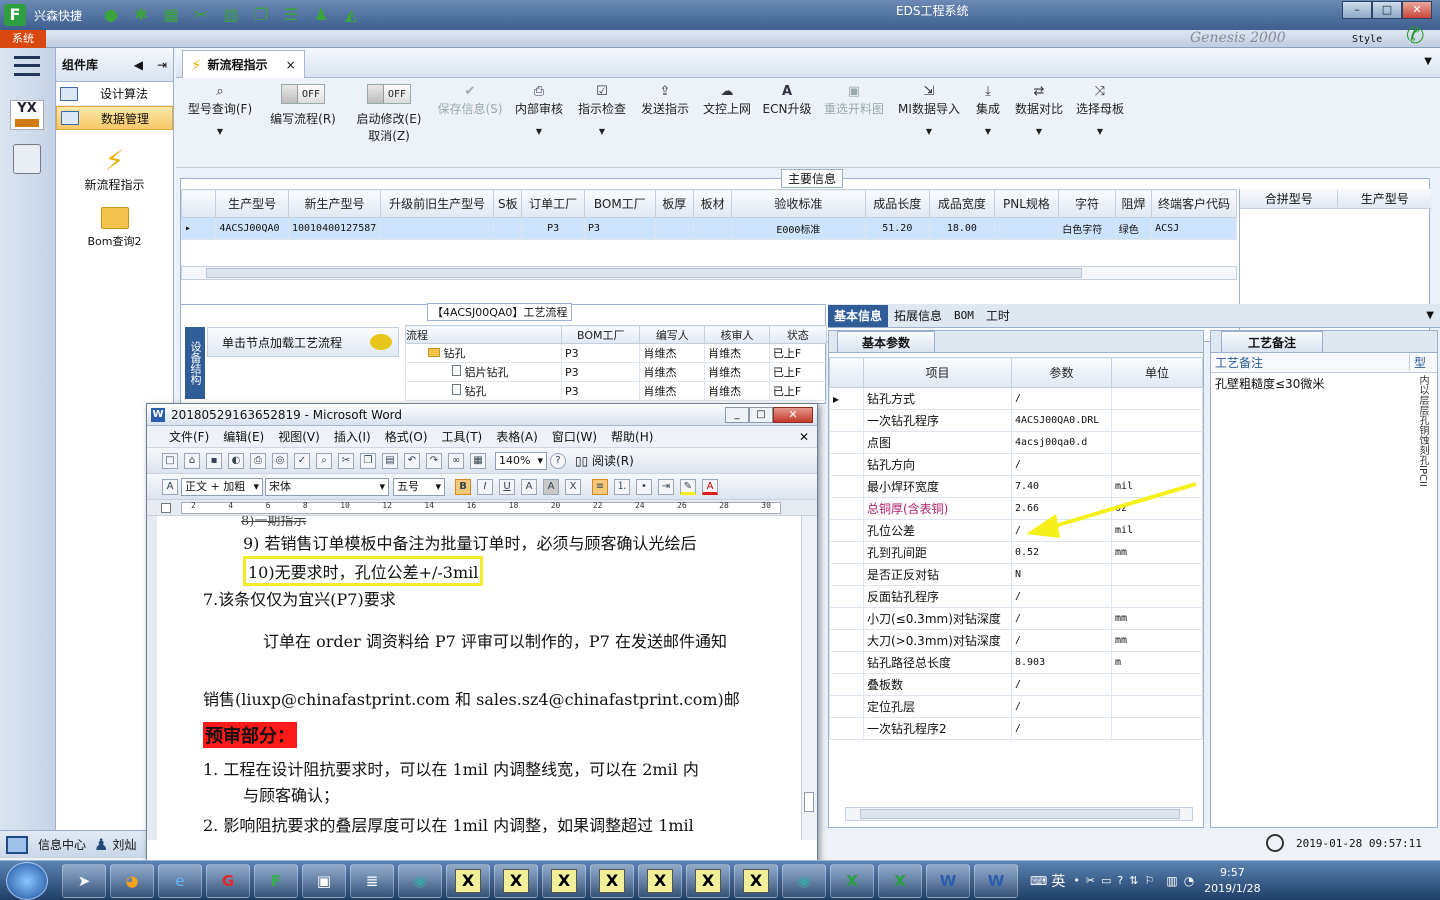  What do you see at coordinates (324, 460) in the screenshot?
I see `research-icon: ⌕` at bounding box center [324, 460].